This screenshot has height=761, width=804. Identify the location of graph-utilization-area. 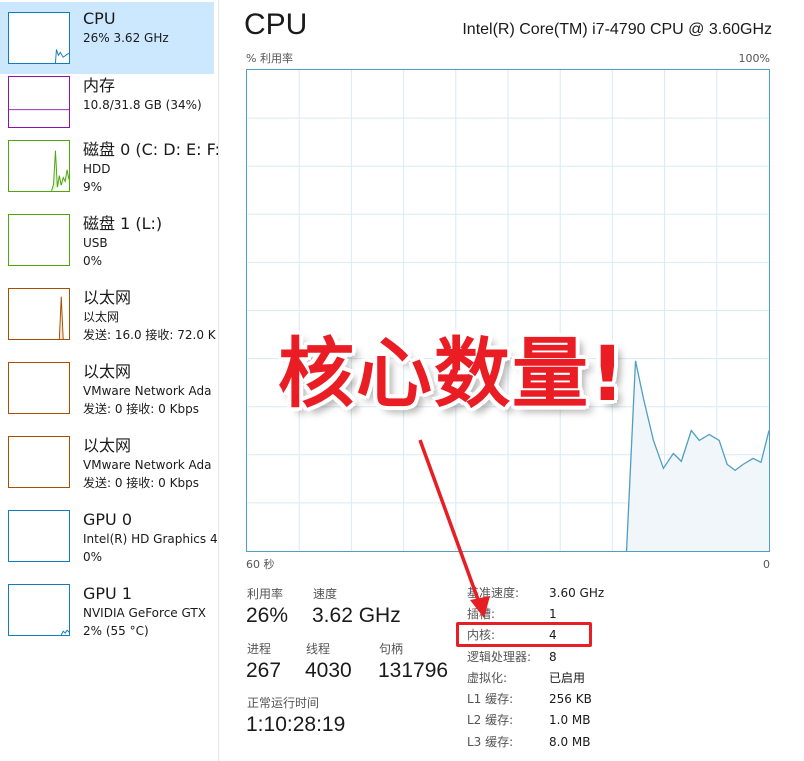
(697, 455).